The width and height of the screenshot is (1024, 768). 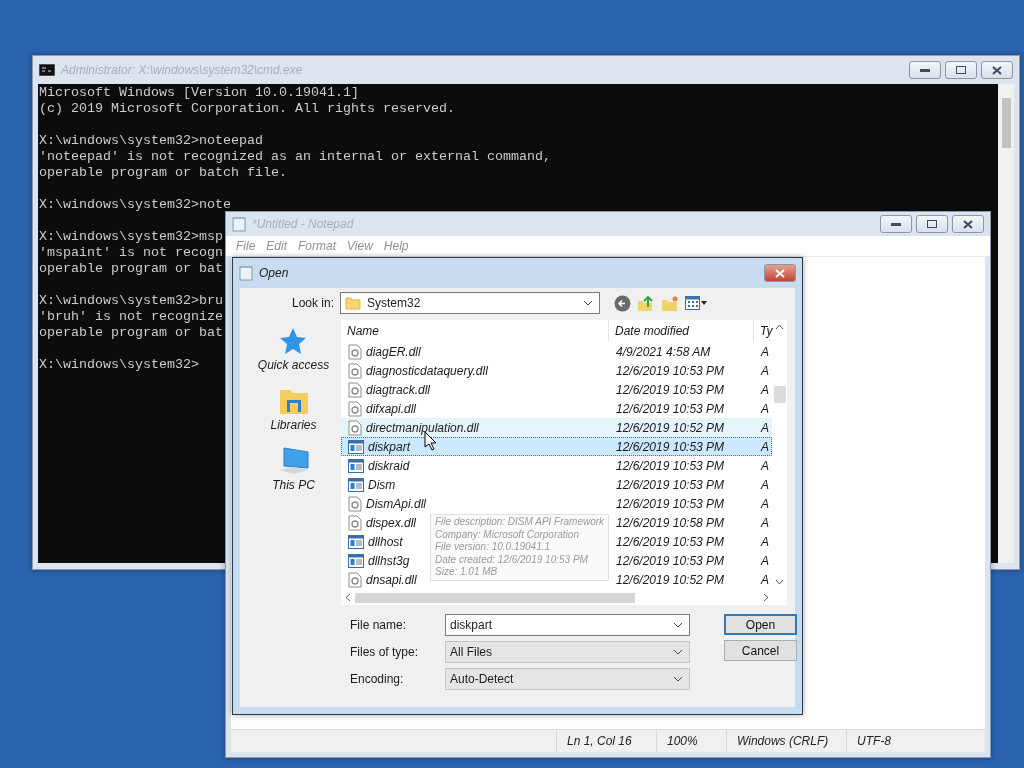 What do you see at coordinates (786, 741) in the screenshot?
I see `status-text: Windows (CRLF)` at bounding box center [786, 741].